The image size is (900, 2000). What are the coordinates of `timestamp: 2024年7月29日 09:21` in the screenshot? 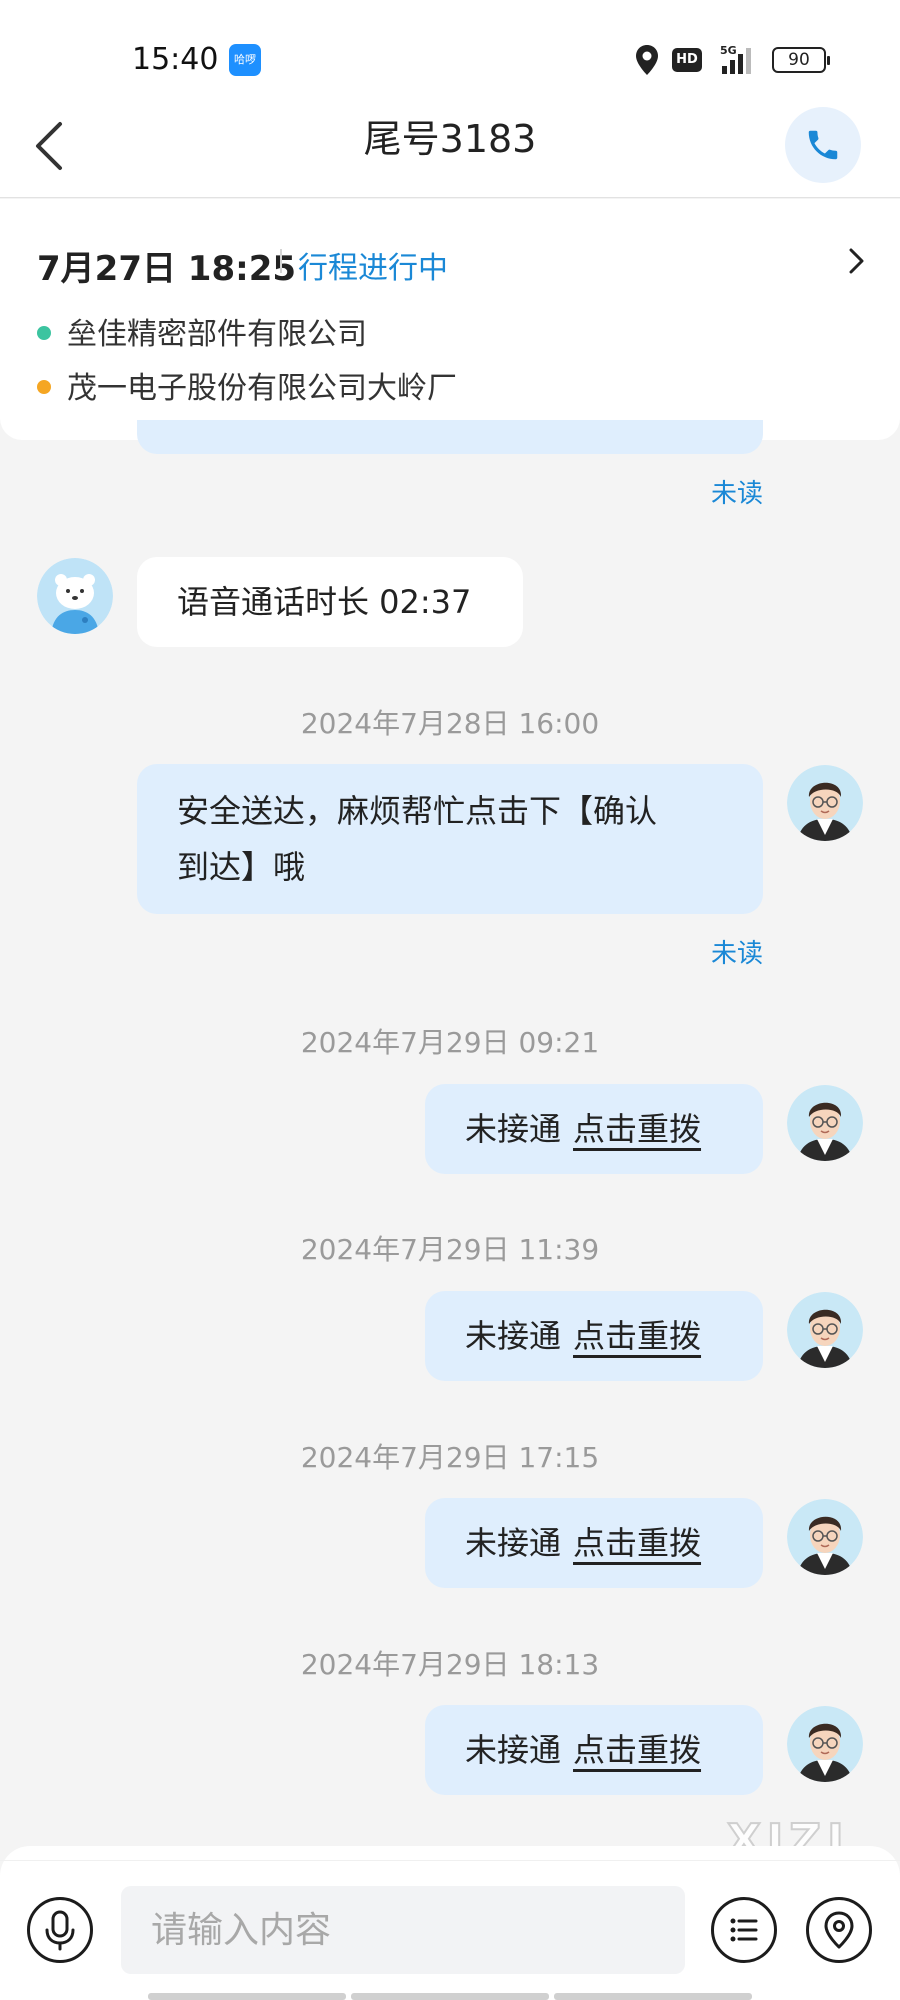 It's located at (450, 1042).